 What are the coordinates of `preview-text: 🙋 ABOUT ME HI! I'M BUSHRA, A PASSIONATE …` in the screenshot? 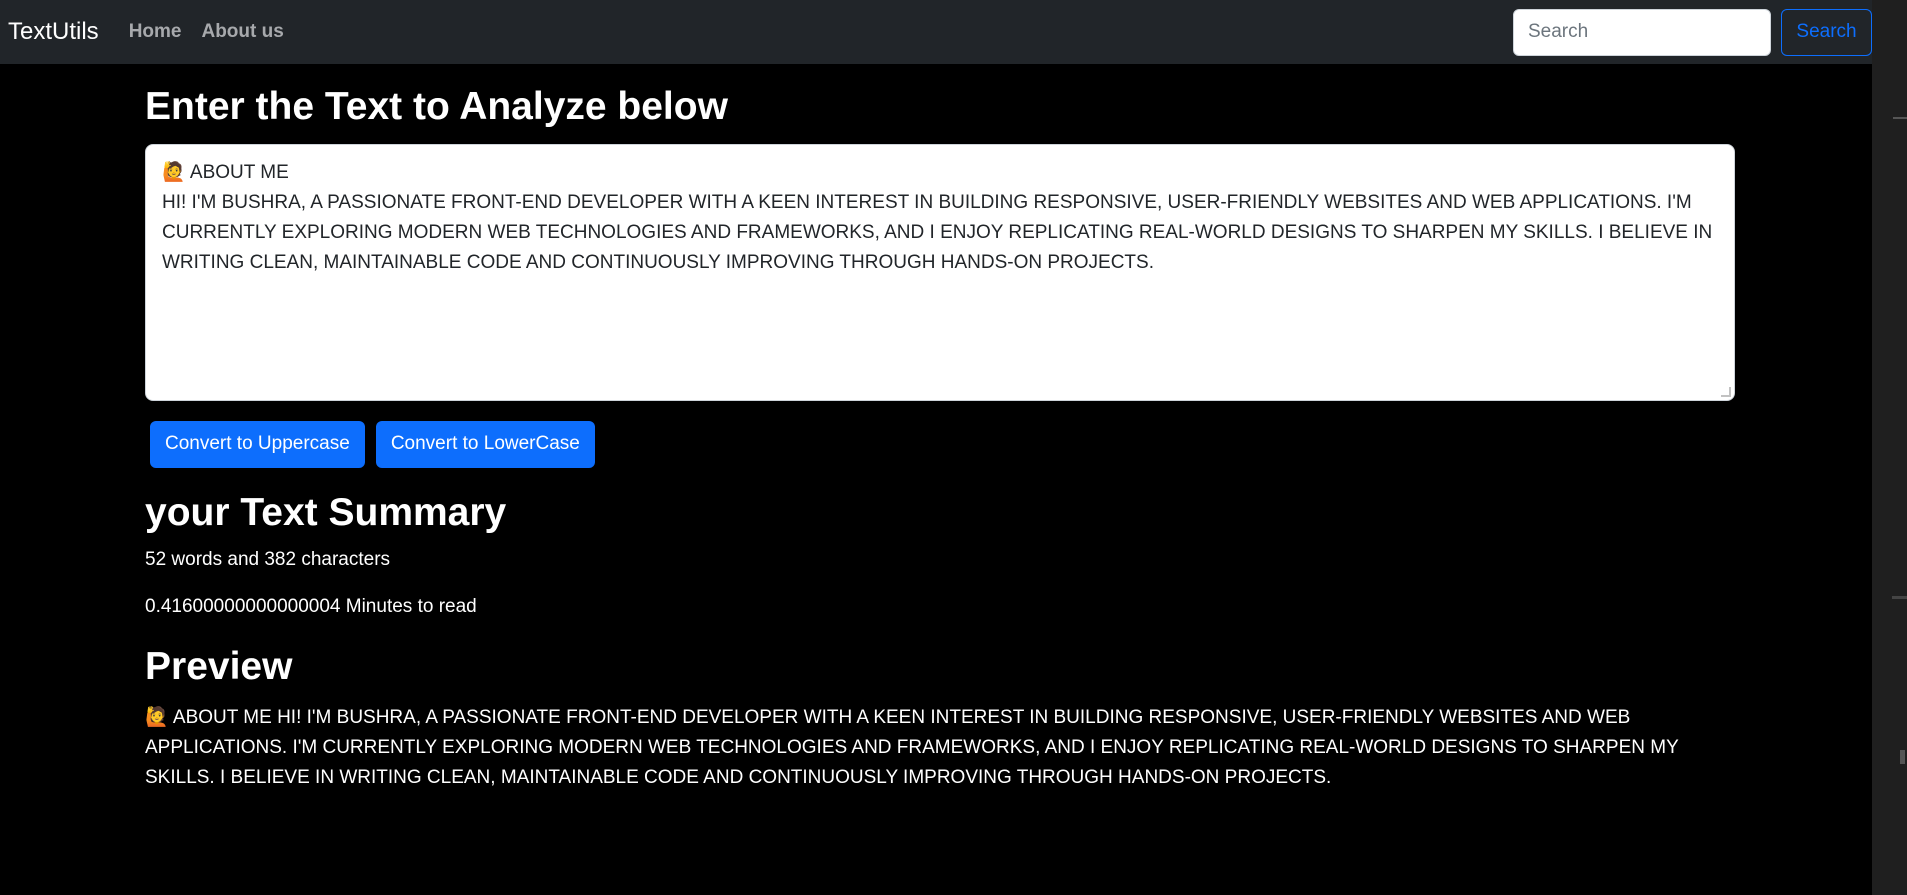 It's located at (940, 747).